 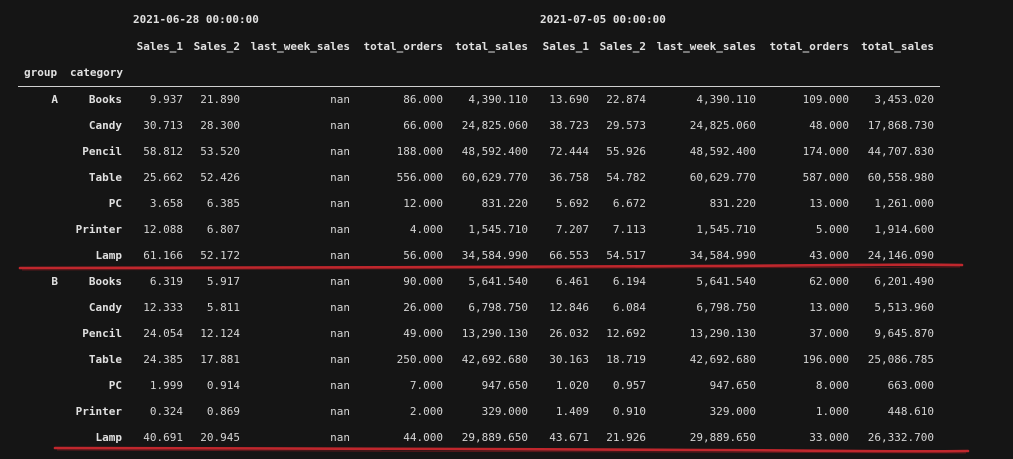 I want to click on red-underline-group-a-shadow, so click(x=491, y=268).